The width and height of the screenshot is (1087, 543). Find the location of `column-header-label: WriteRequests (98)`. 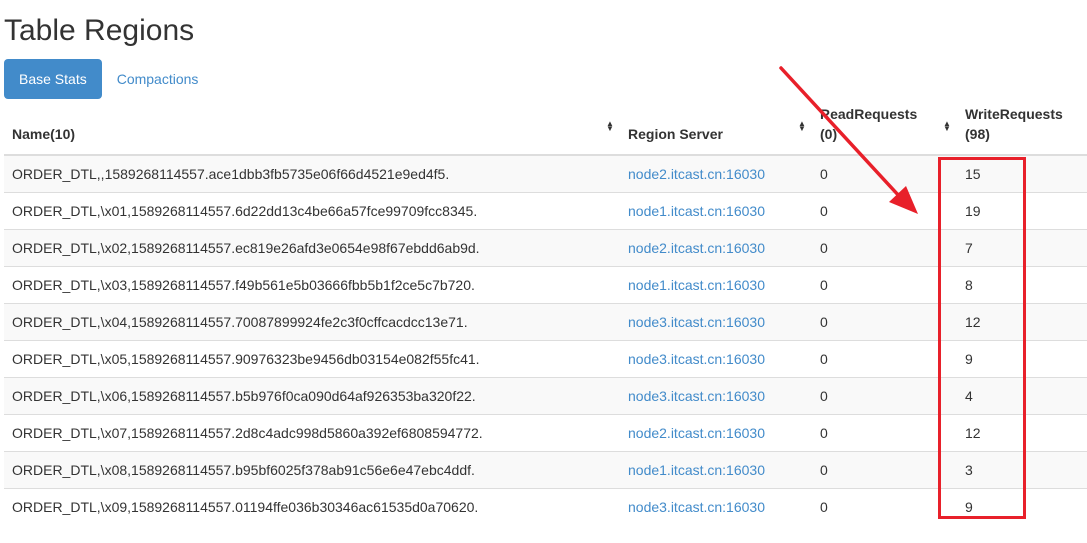

column-header-label: WriteRequests (98) is located at coordinates (1014, 124).